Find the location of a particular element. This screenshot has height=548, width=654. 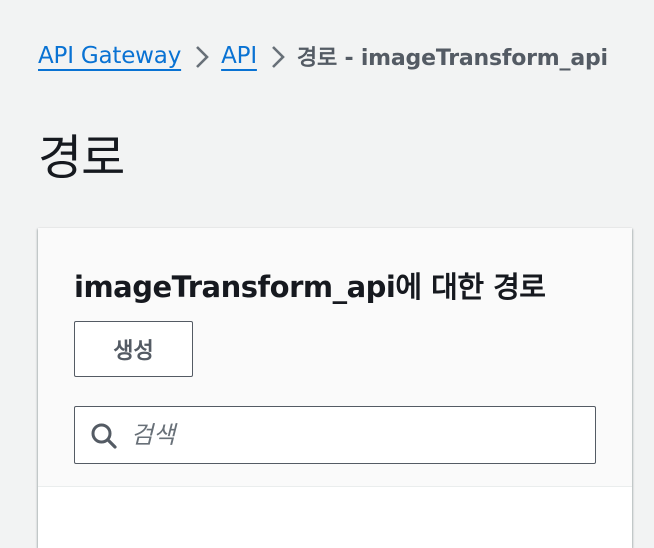

search-box is located at coordinates (335, 435).